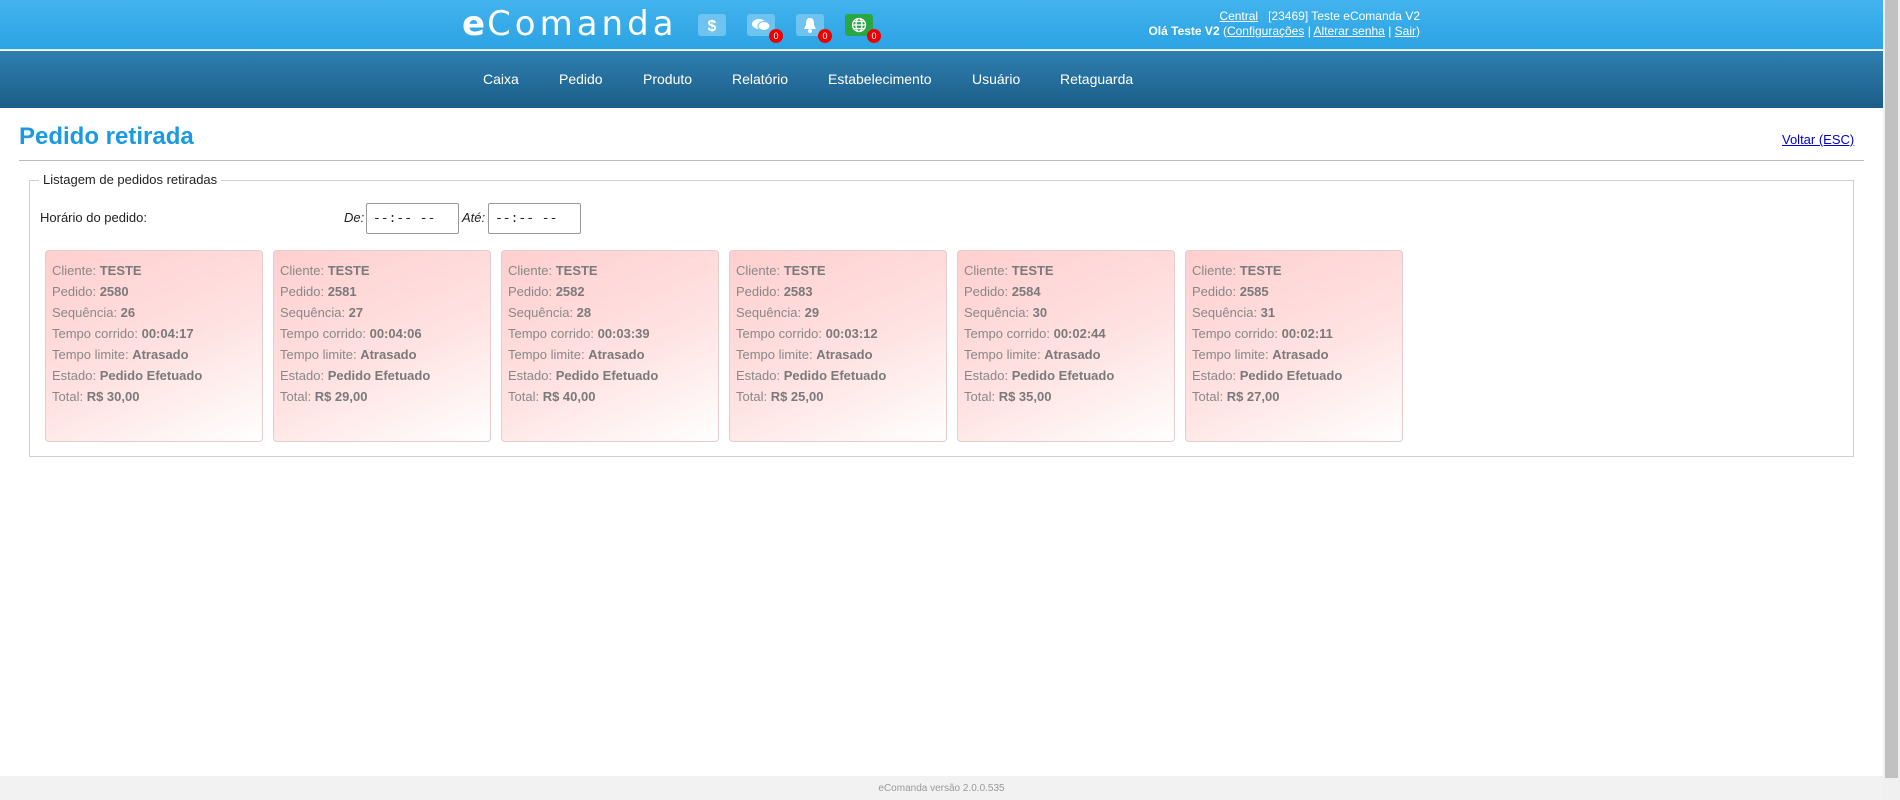 This screenshot has height=800, width=1900. I want to click on order-total-row: Total: R$ 40,00, so click(613, 396).